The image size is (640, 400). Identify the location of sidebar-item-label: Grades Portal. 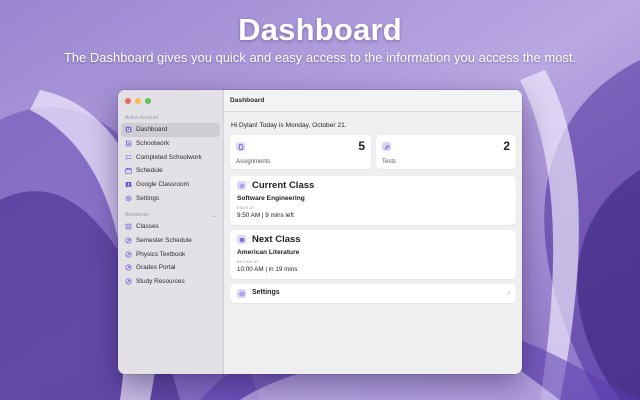
(156, 268).